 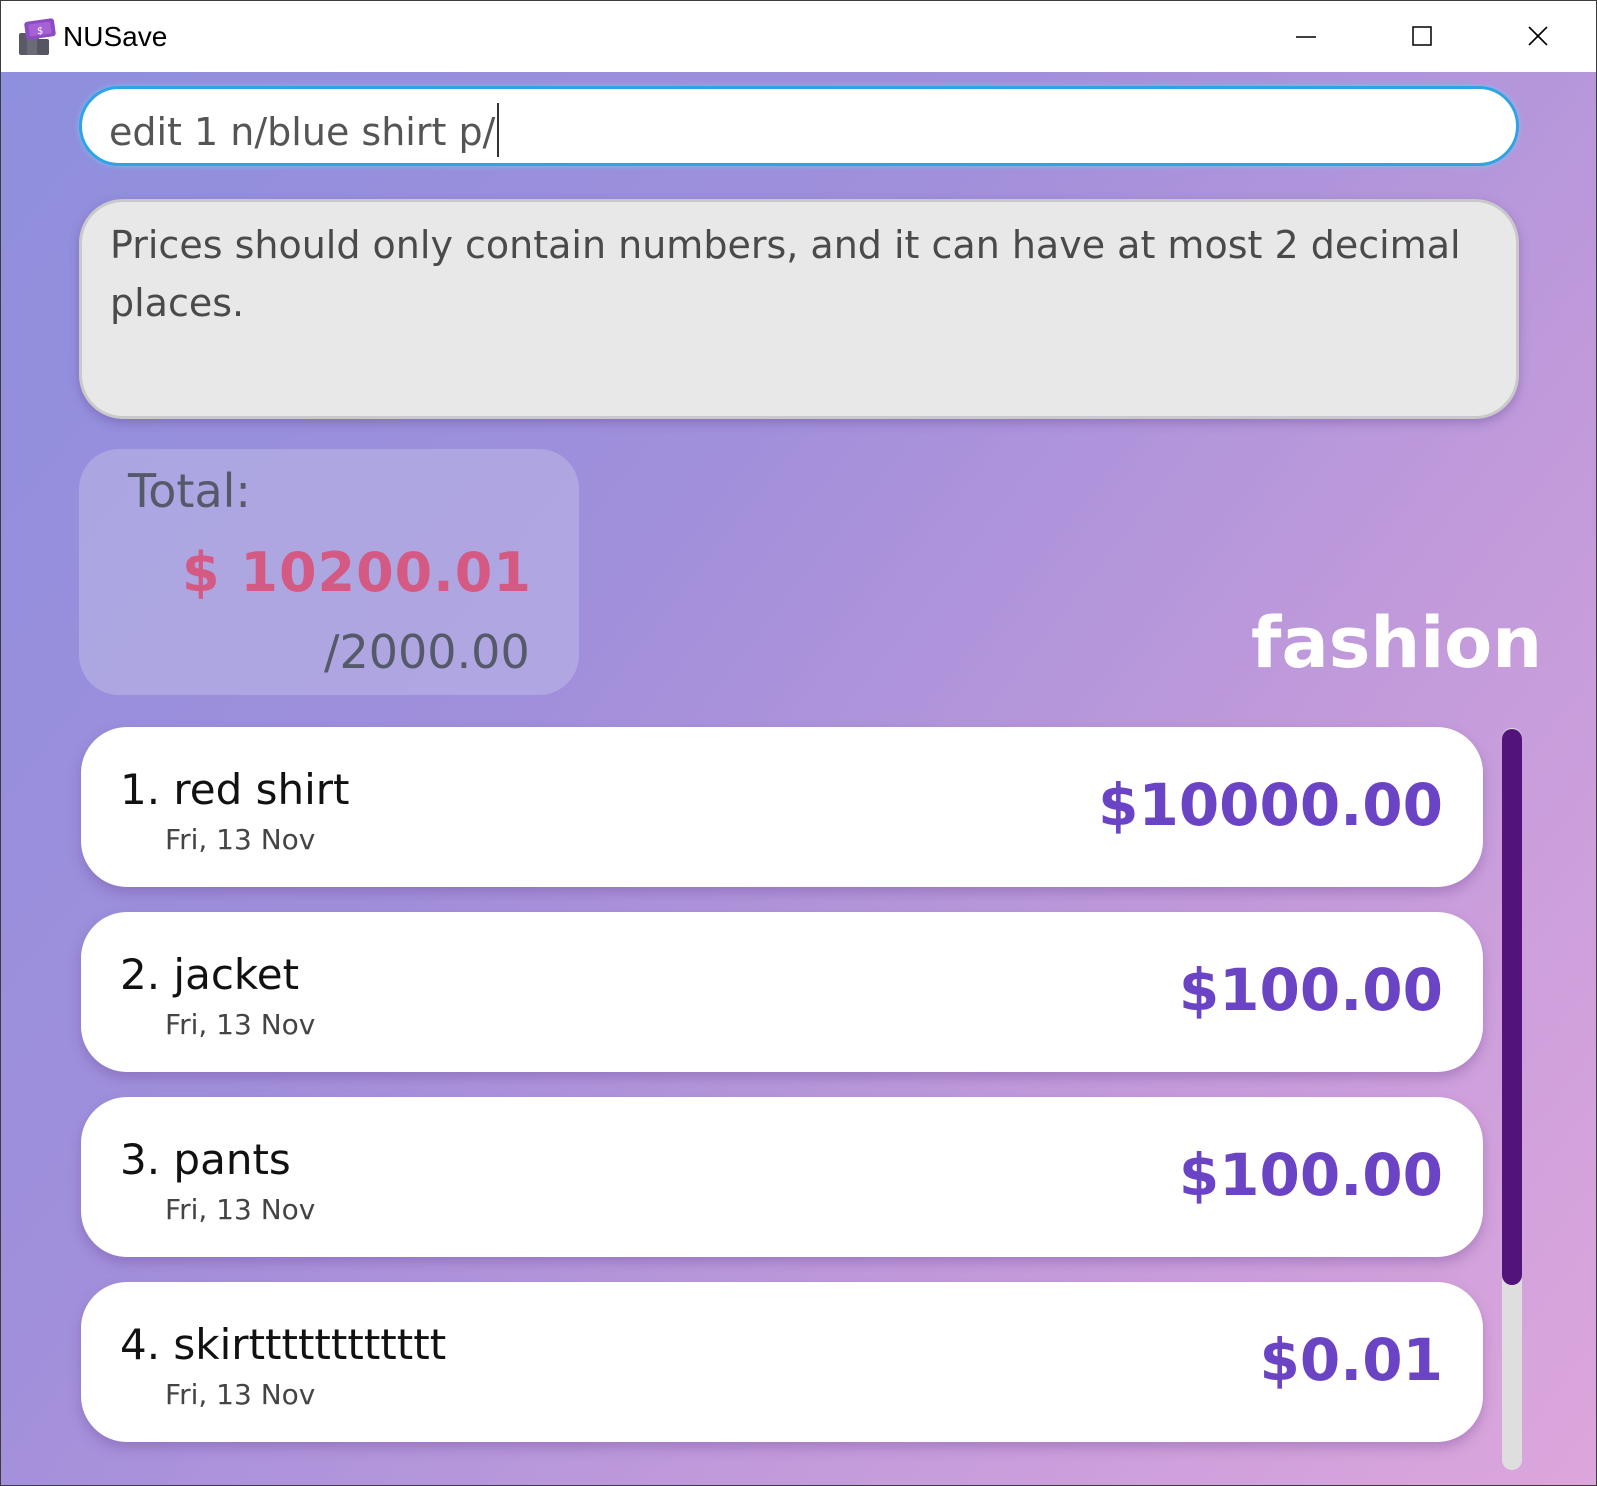 I want to click on expense-name: 1. red shirt, so click(x=235, y=789).